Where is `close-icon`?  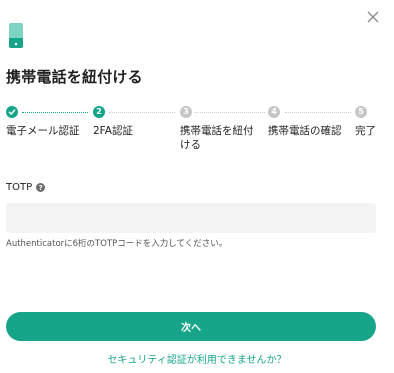 close-icon is located at coordinates (373, 17).